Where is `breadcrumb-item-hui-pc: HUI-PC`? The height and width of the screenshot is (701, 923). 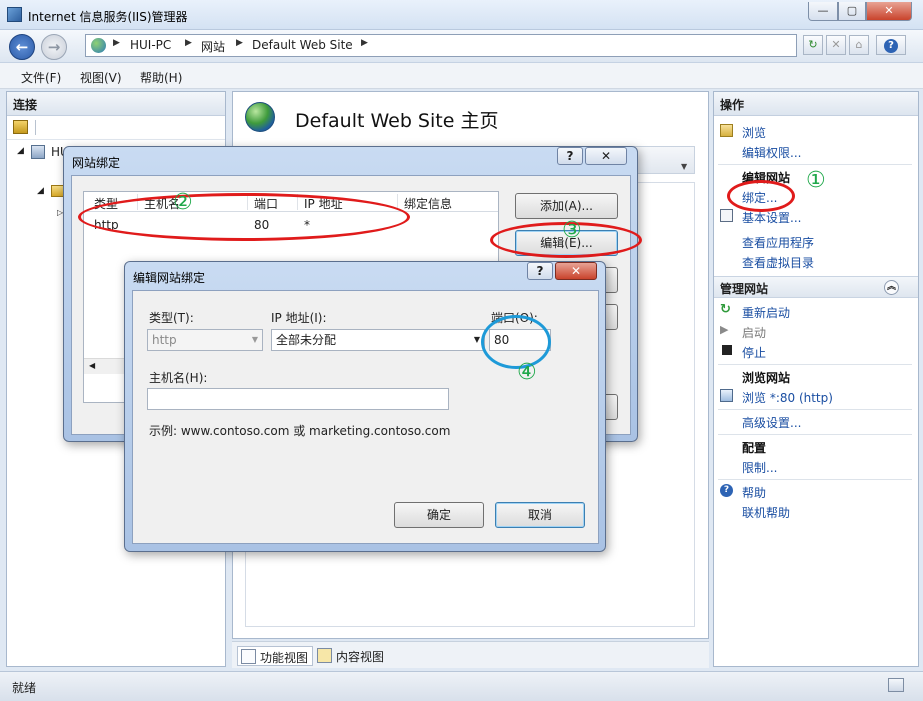 breadcrumb-item-hui-pc: HUI-PC is located at coordinates (150, 45).